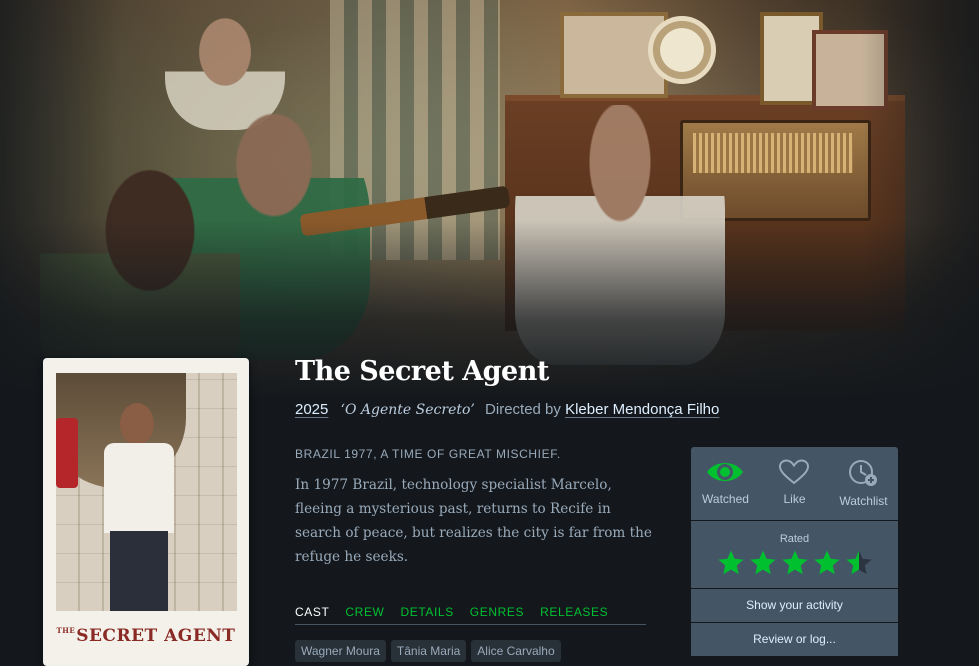 Image resolution: width=979 pixels, height=666 pixels. Describe the element at coordinates (642, 409) in the screenshot. I see `director-link: Kleber Mendonça Filho` at that location.